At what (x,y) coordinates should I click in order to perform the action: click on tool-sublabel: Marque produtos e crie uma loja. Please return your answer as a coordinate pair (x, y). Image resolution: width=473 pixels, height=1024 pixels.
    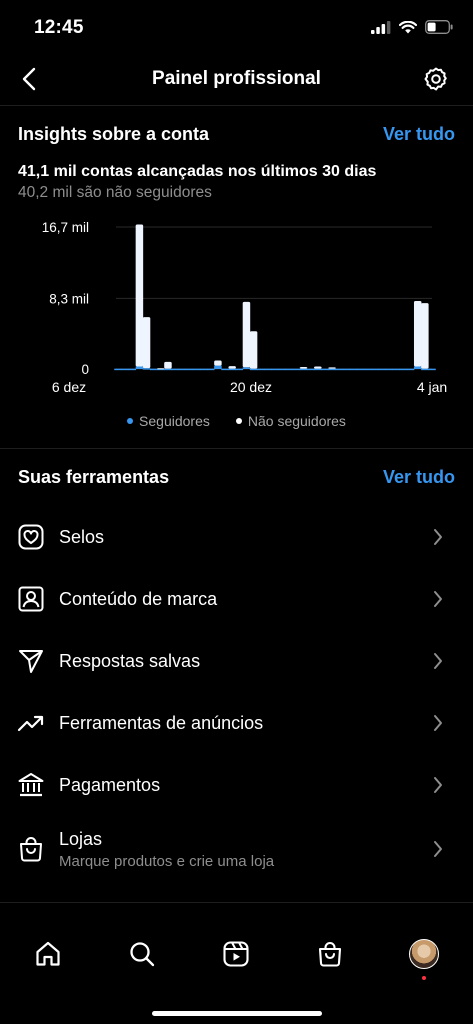
    Looking at the image, I should click on (167, 861).